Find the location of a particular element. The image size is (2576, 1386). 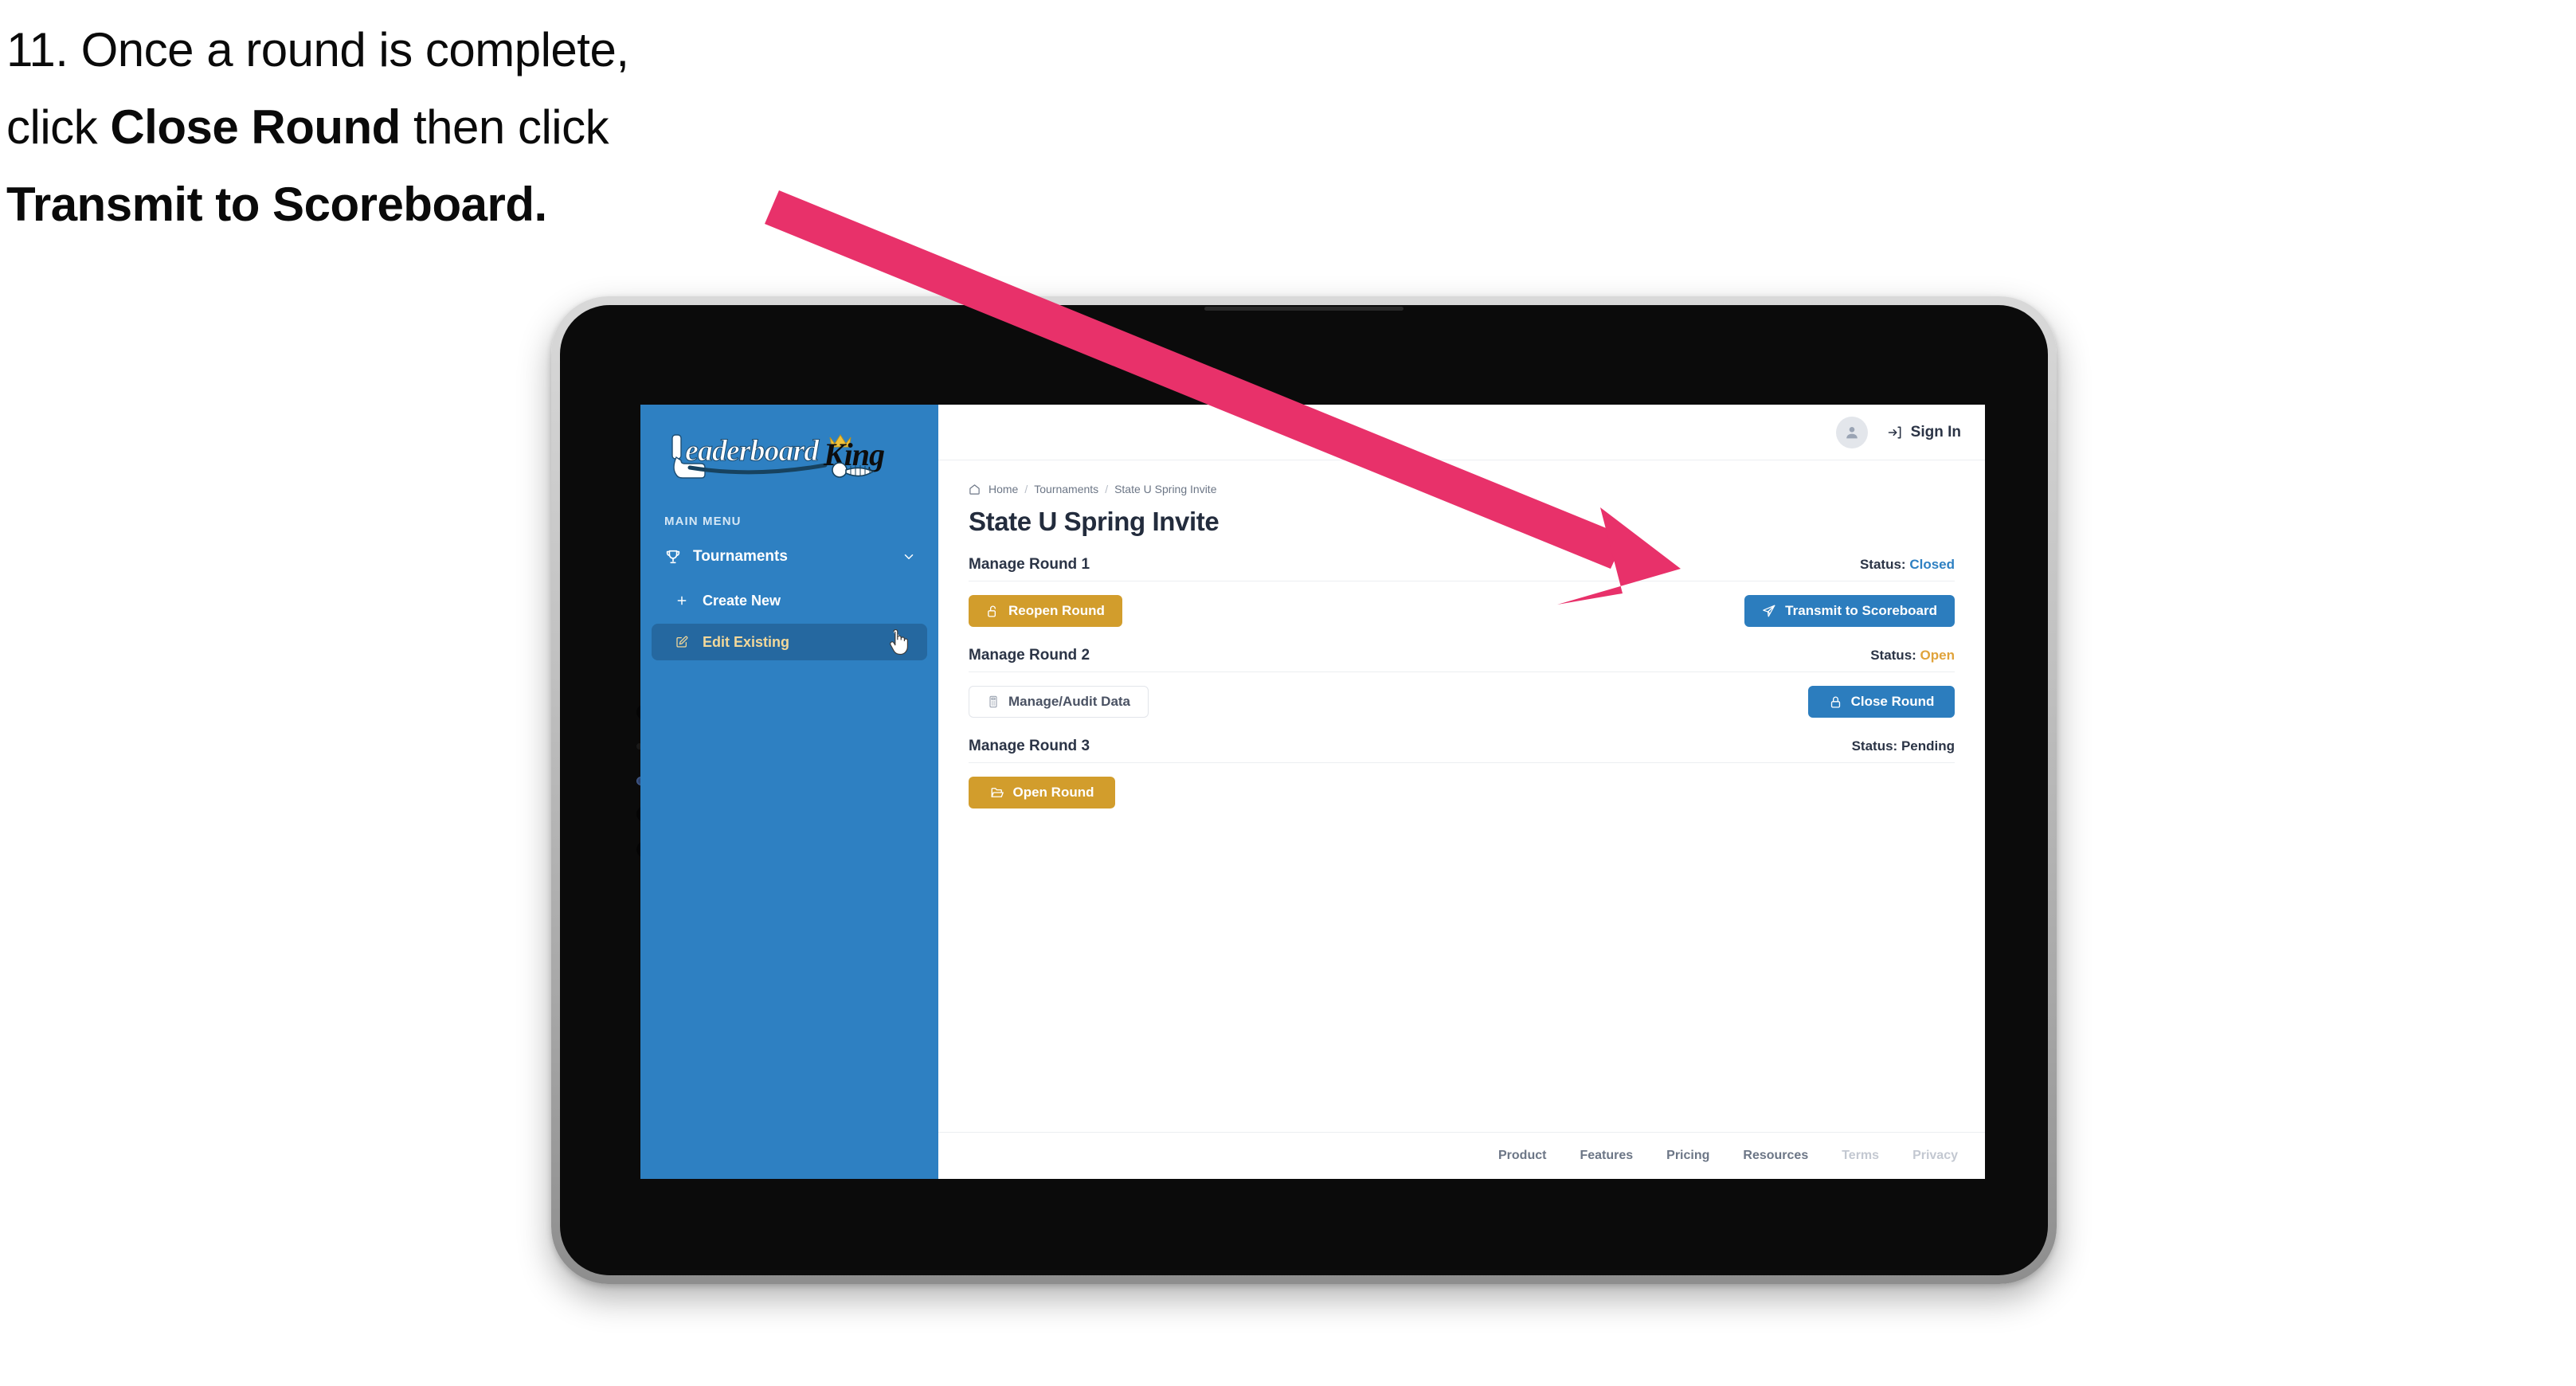

open-round-button: Open Round is located at coordinates (1042, 792).